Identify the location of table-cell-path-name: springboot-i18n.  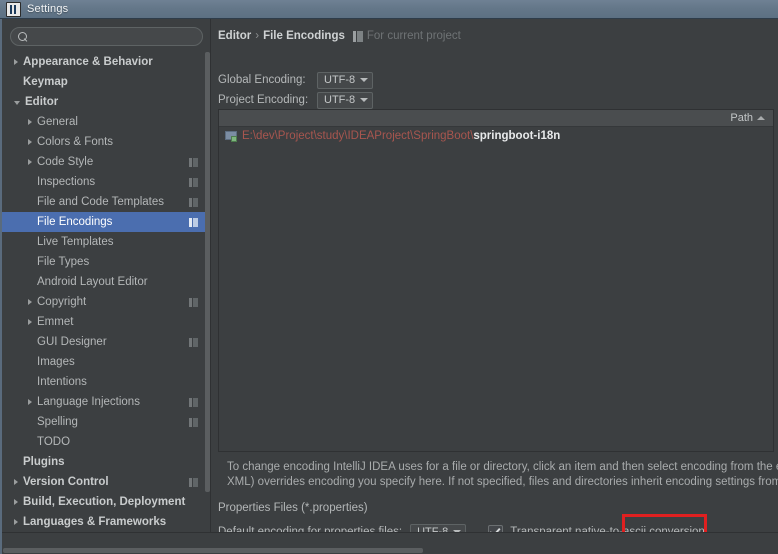
(517, 135).